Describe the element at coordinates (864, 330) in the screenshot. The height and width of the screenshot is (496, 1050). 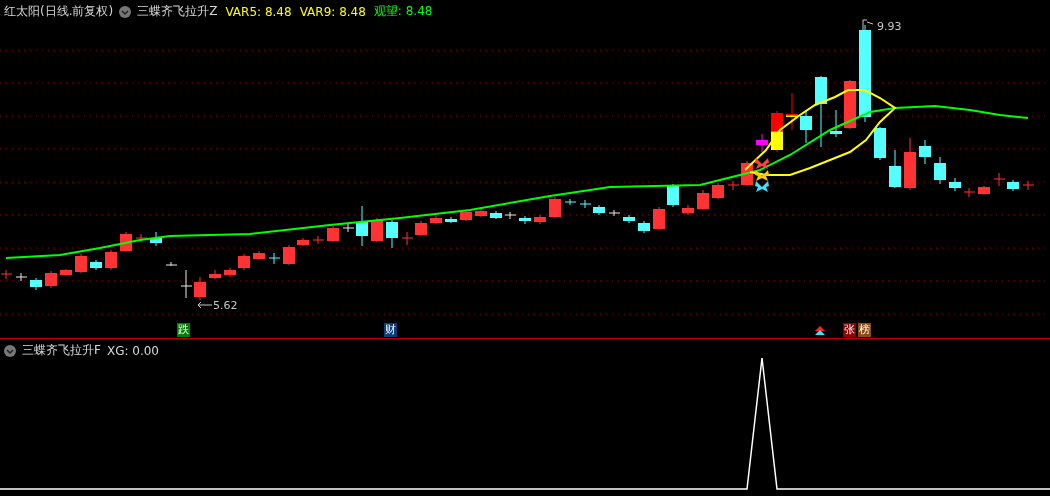
I see `signal-tag: 榜` at that location.